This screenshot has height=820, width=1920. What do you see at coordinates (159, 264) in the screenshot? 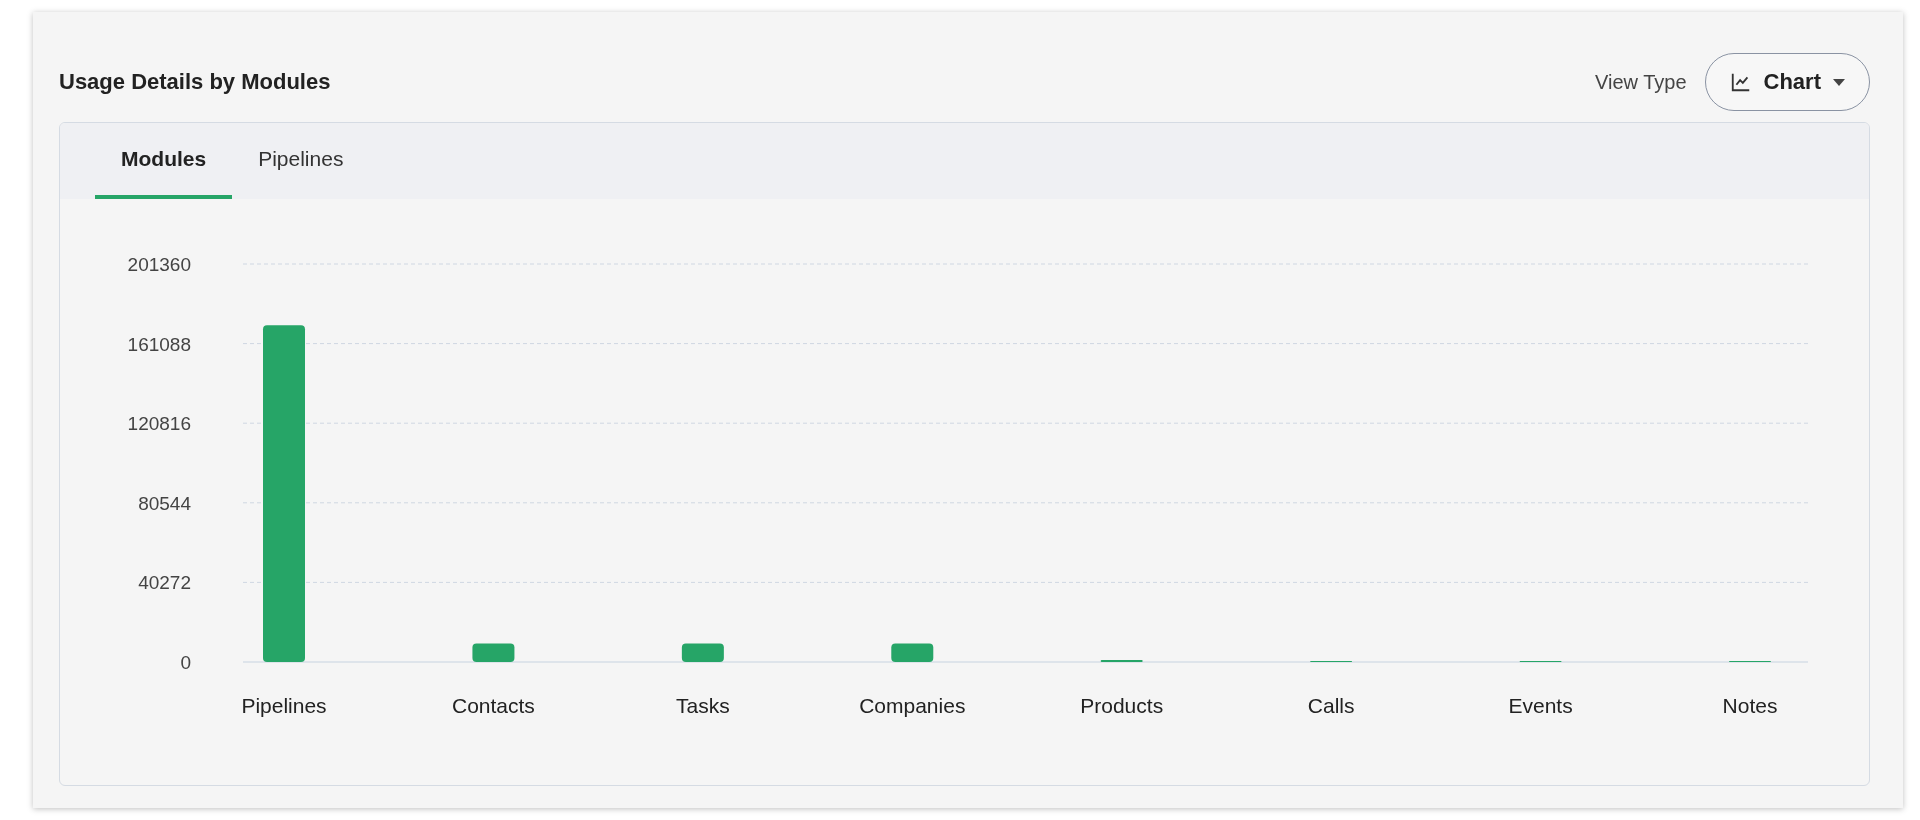
I see `axis-tick-label: 201360` at bounding box center [159, 264].